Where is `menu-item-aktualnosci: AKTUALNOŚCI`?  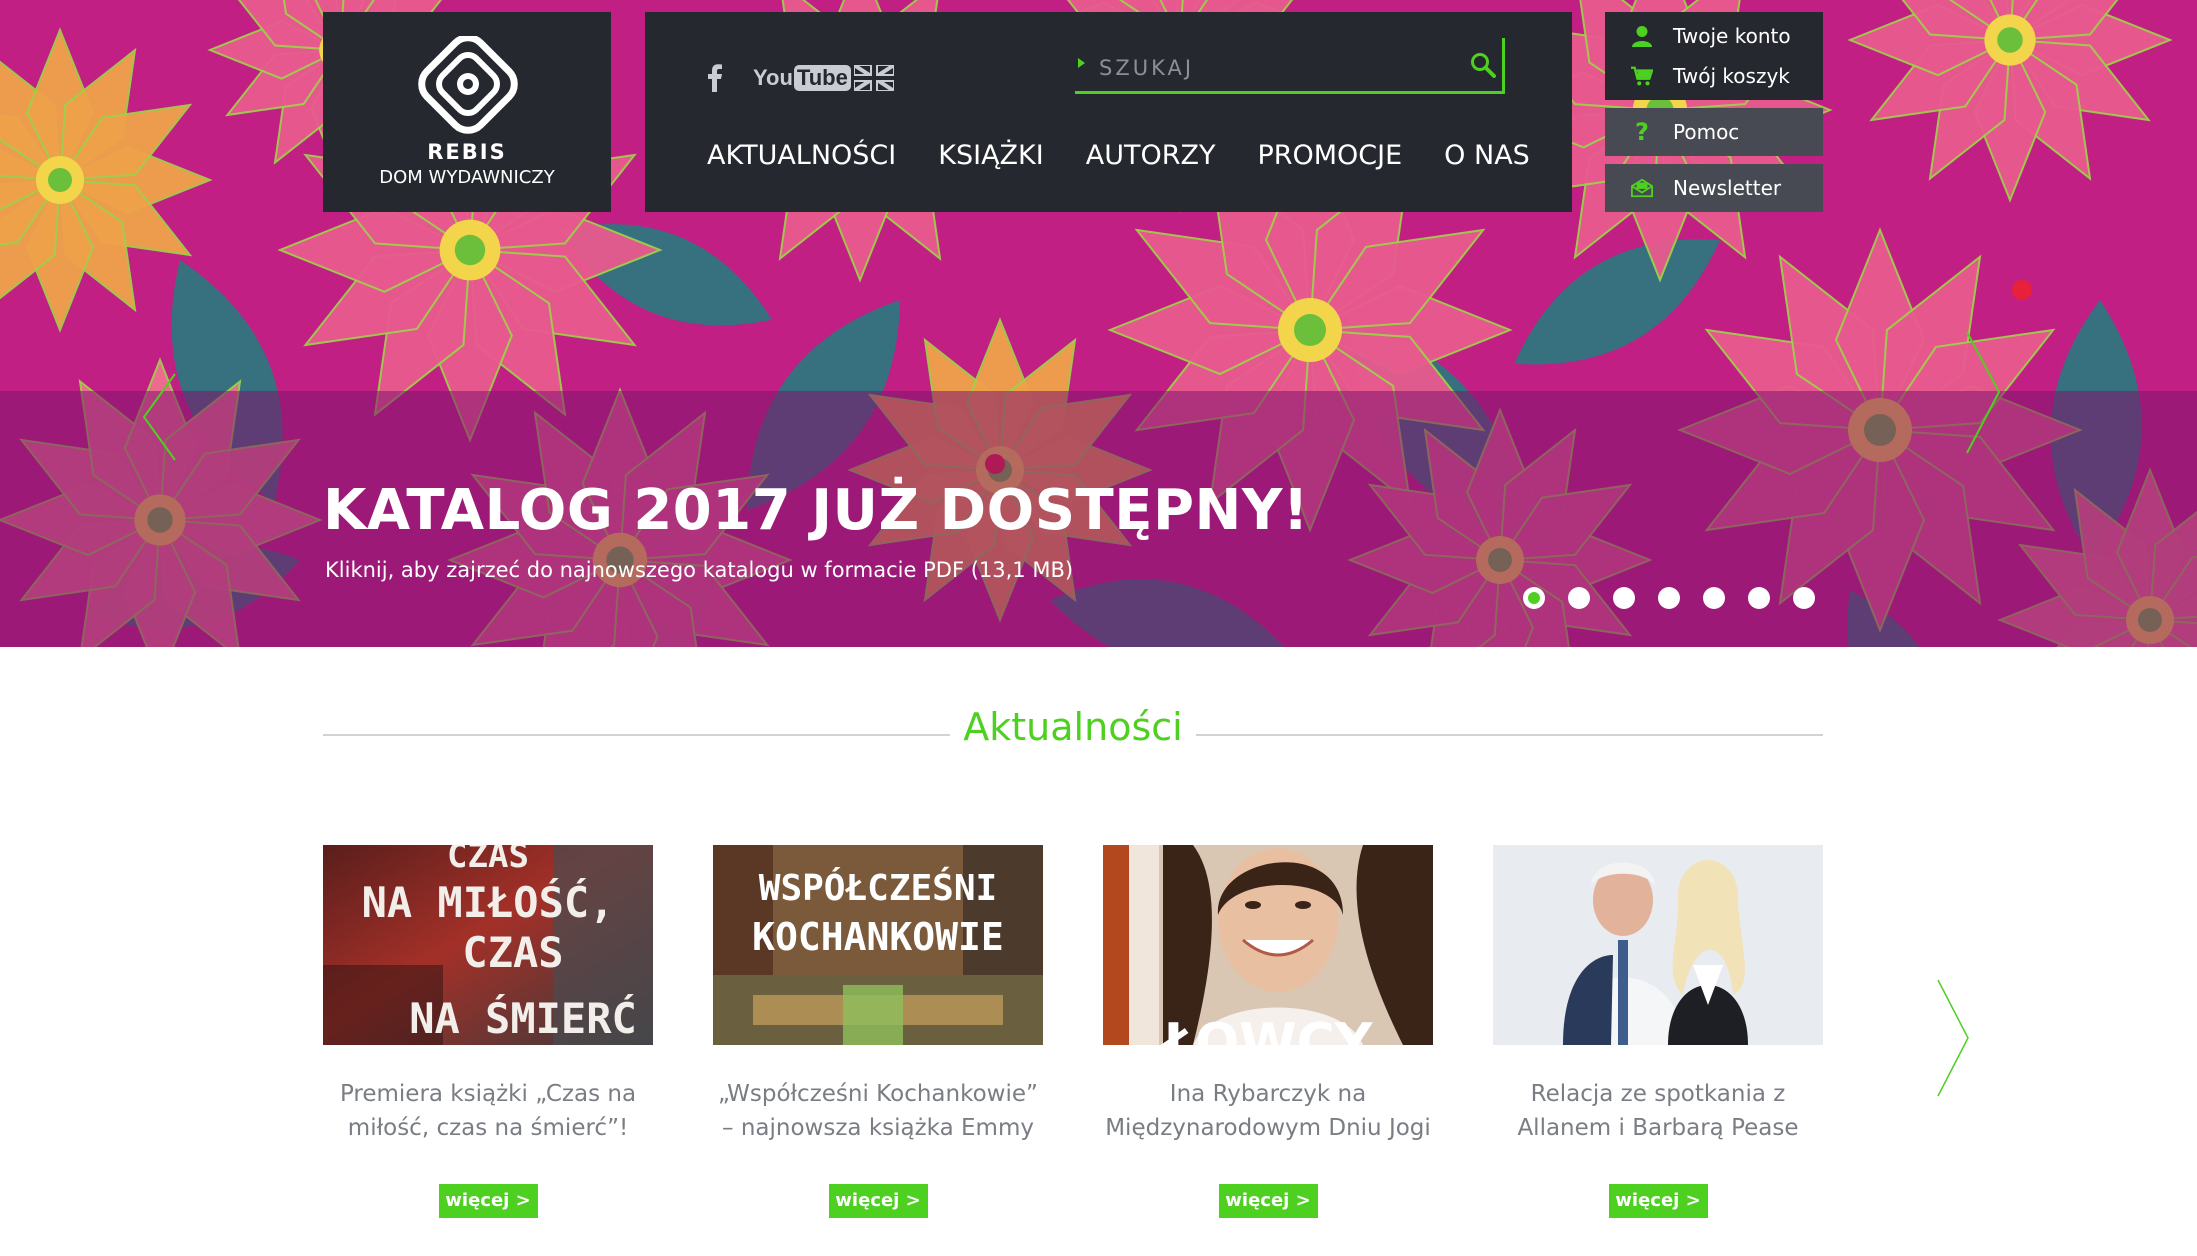 menu-item-aktualnosci: AKTUALNOŚCI is located at coordinates (801, 155).